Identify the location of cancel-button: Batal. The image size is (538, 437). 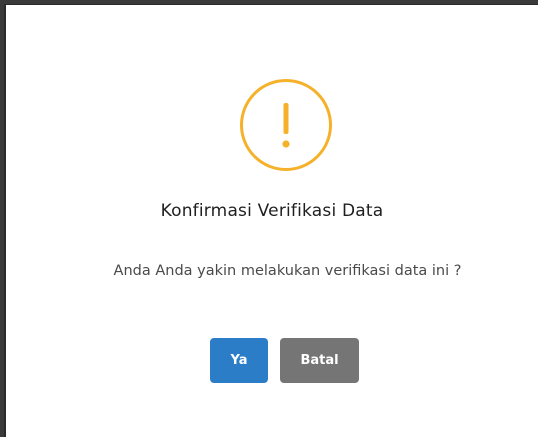
(319, 360).